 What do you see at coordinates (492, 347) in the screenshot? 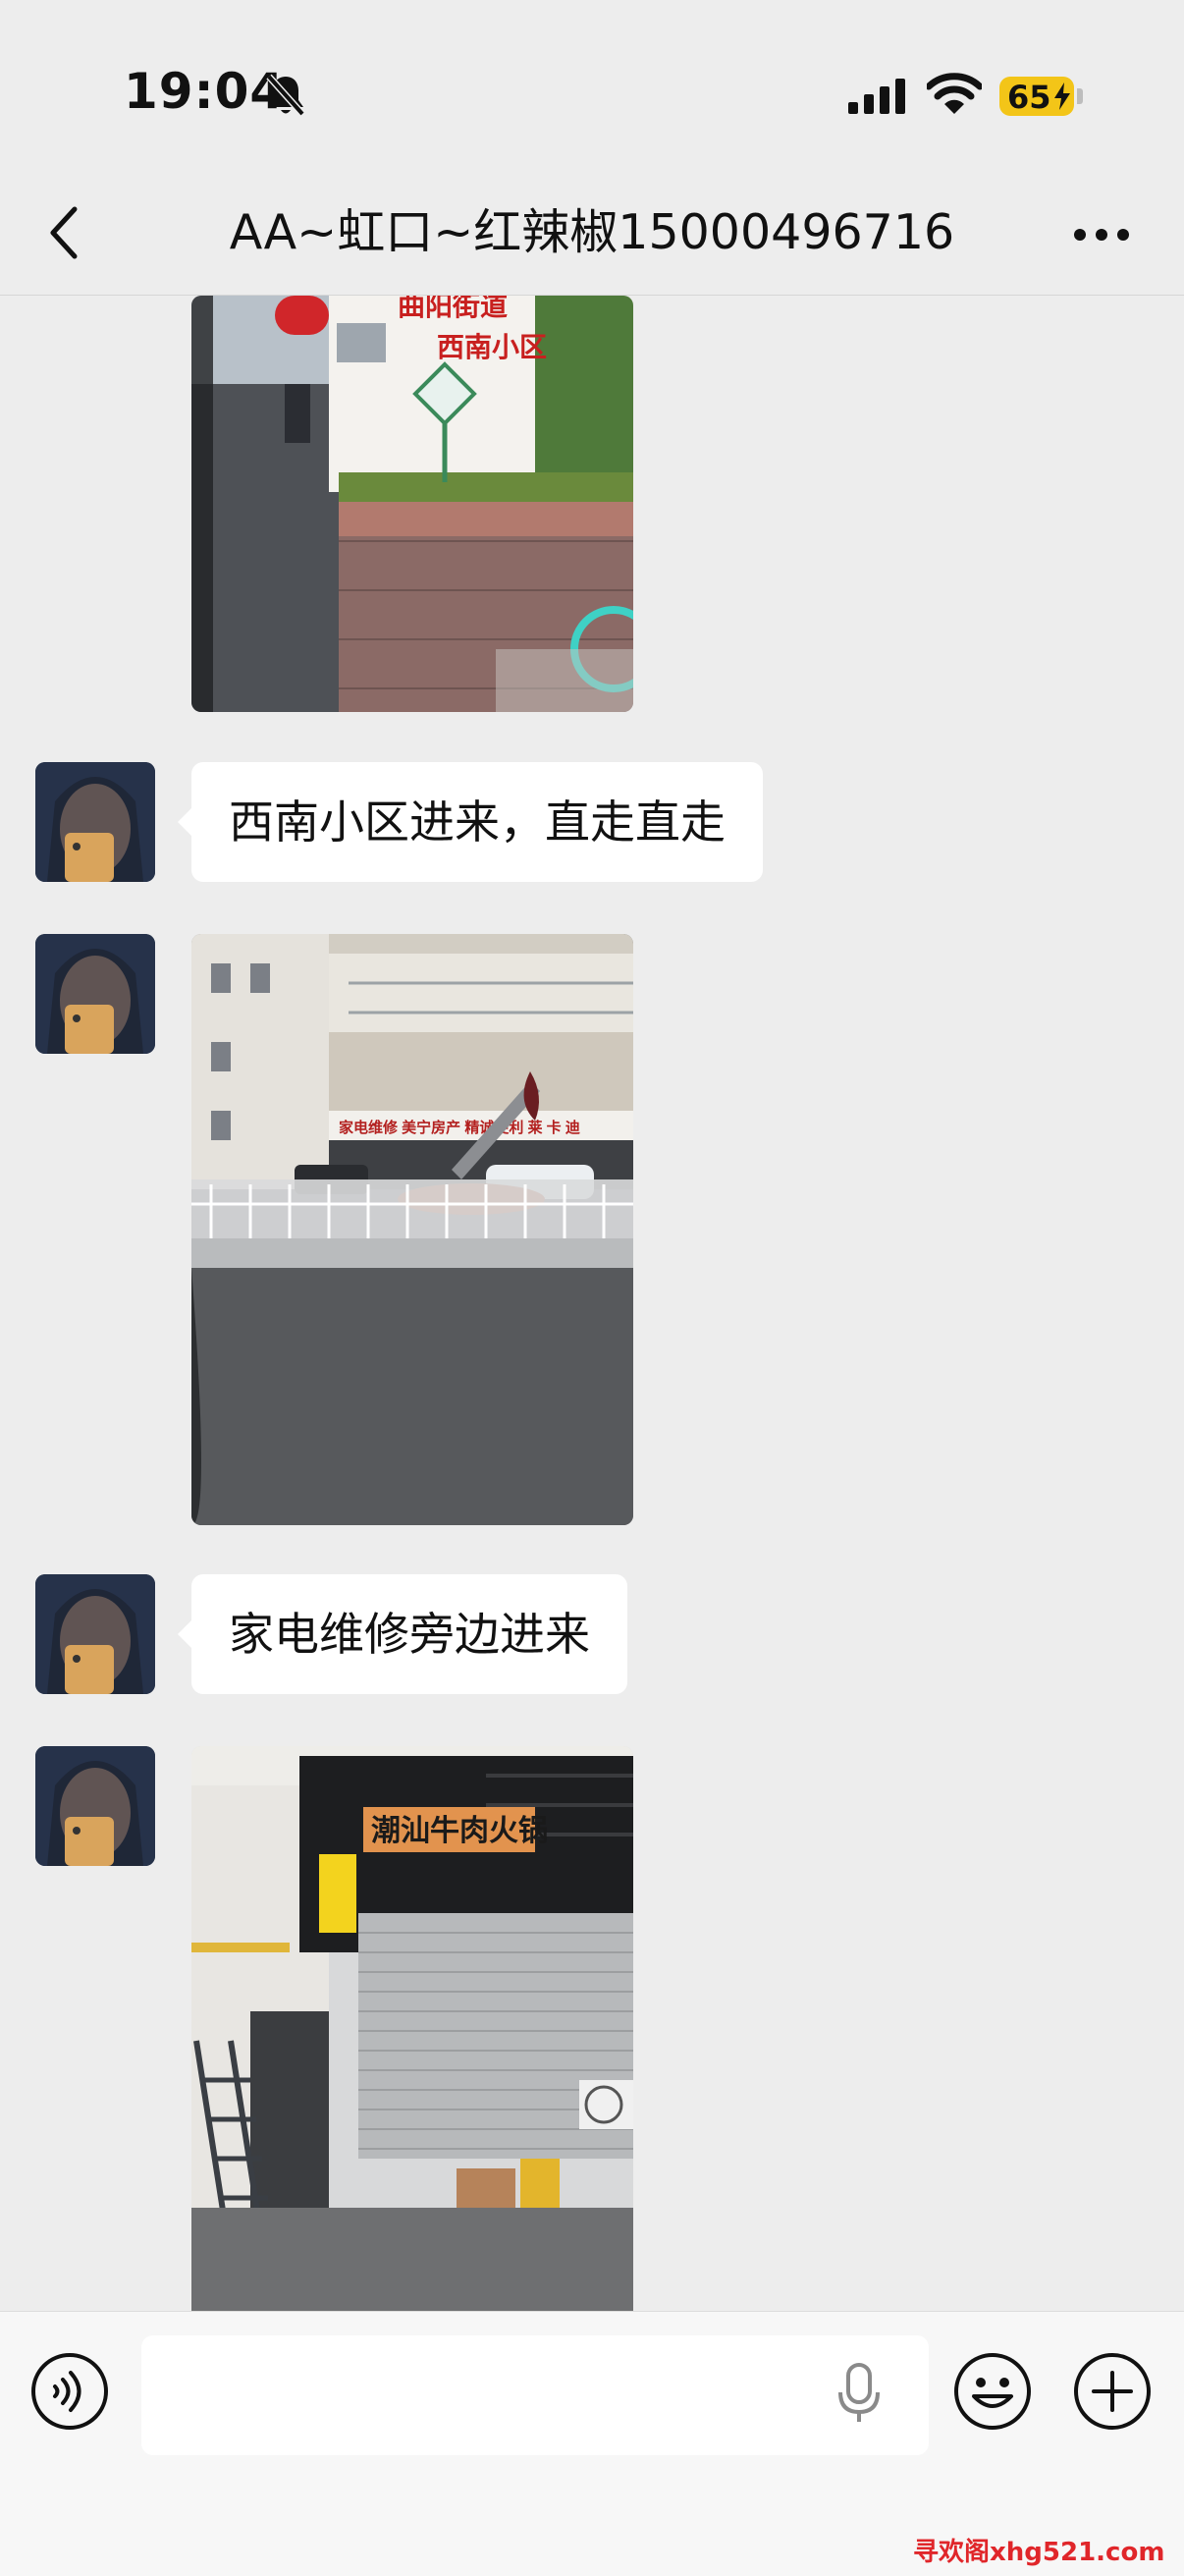
I see `svg-text: 西南小区` at bounding box center [492, 347].